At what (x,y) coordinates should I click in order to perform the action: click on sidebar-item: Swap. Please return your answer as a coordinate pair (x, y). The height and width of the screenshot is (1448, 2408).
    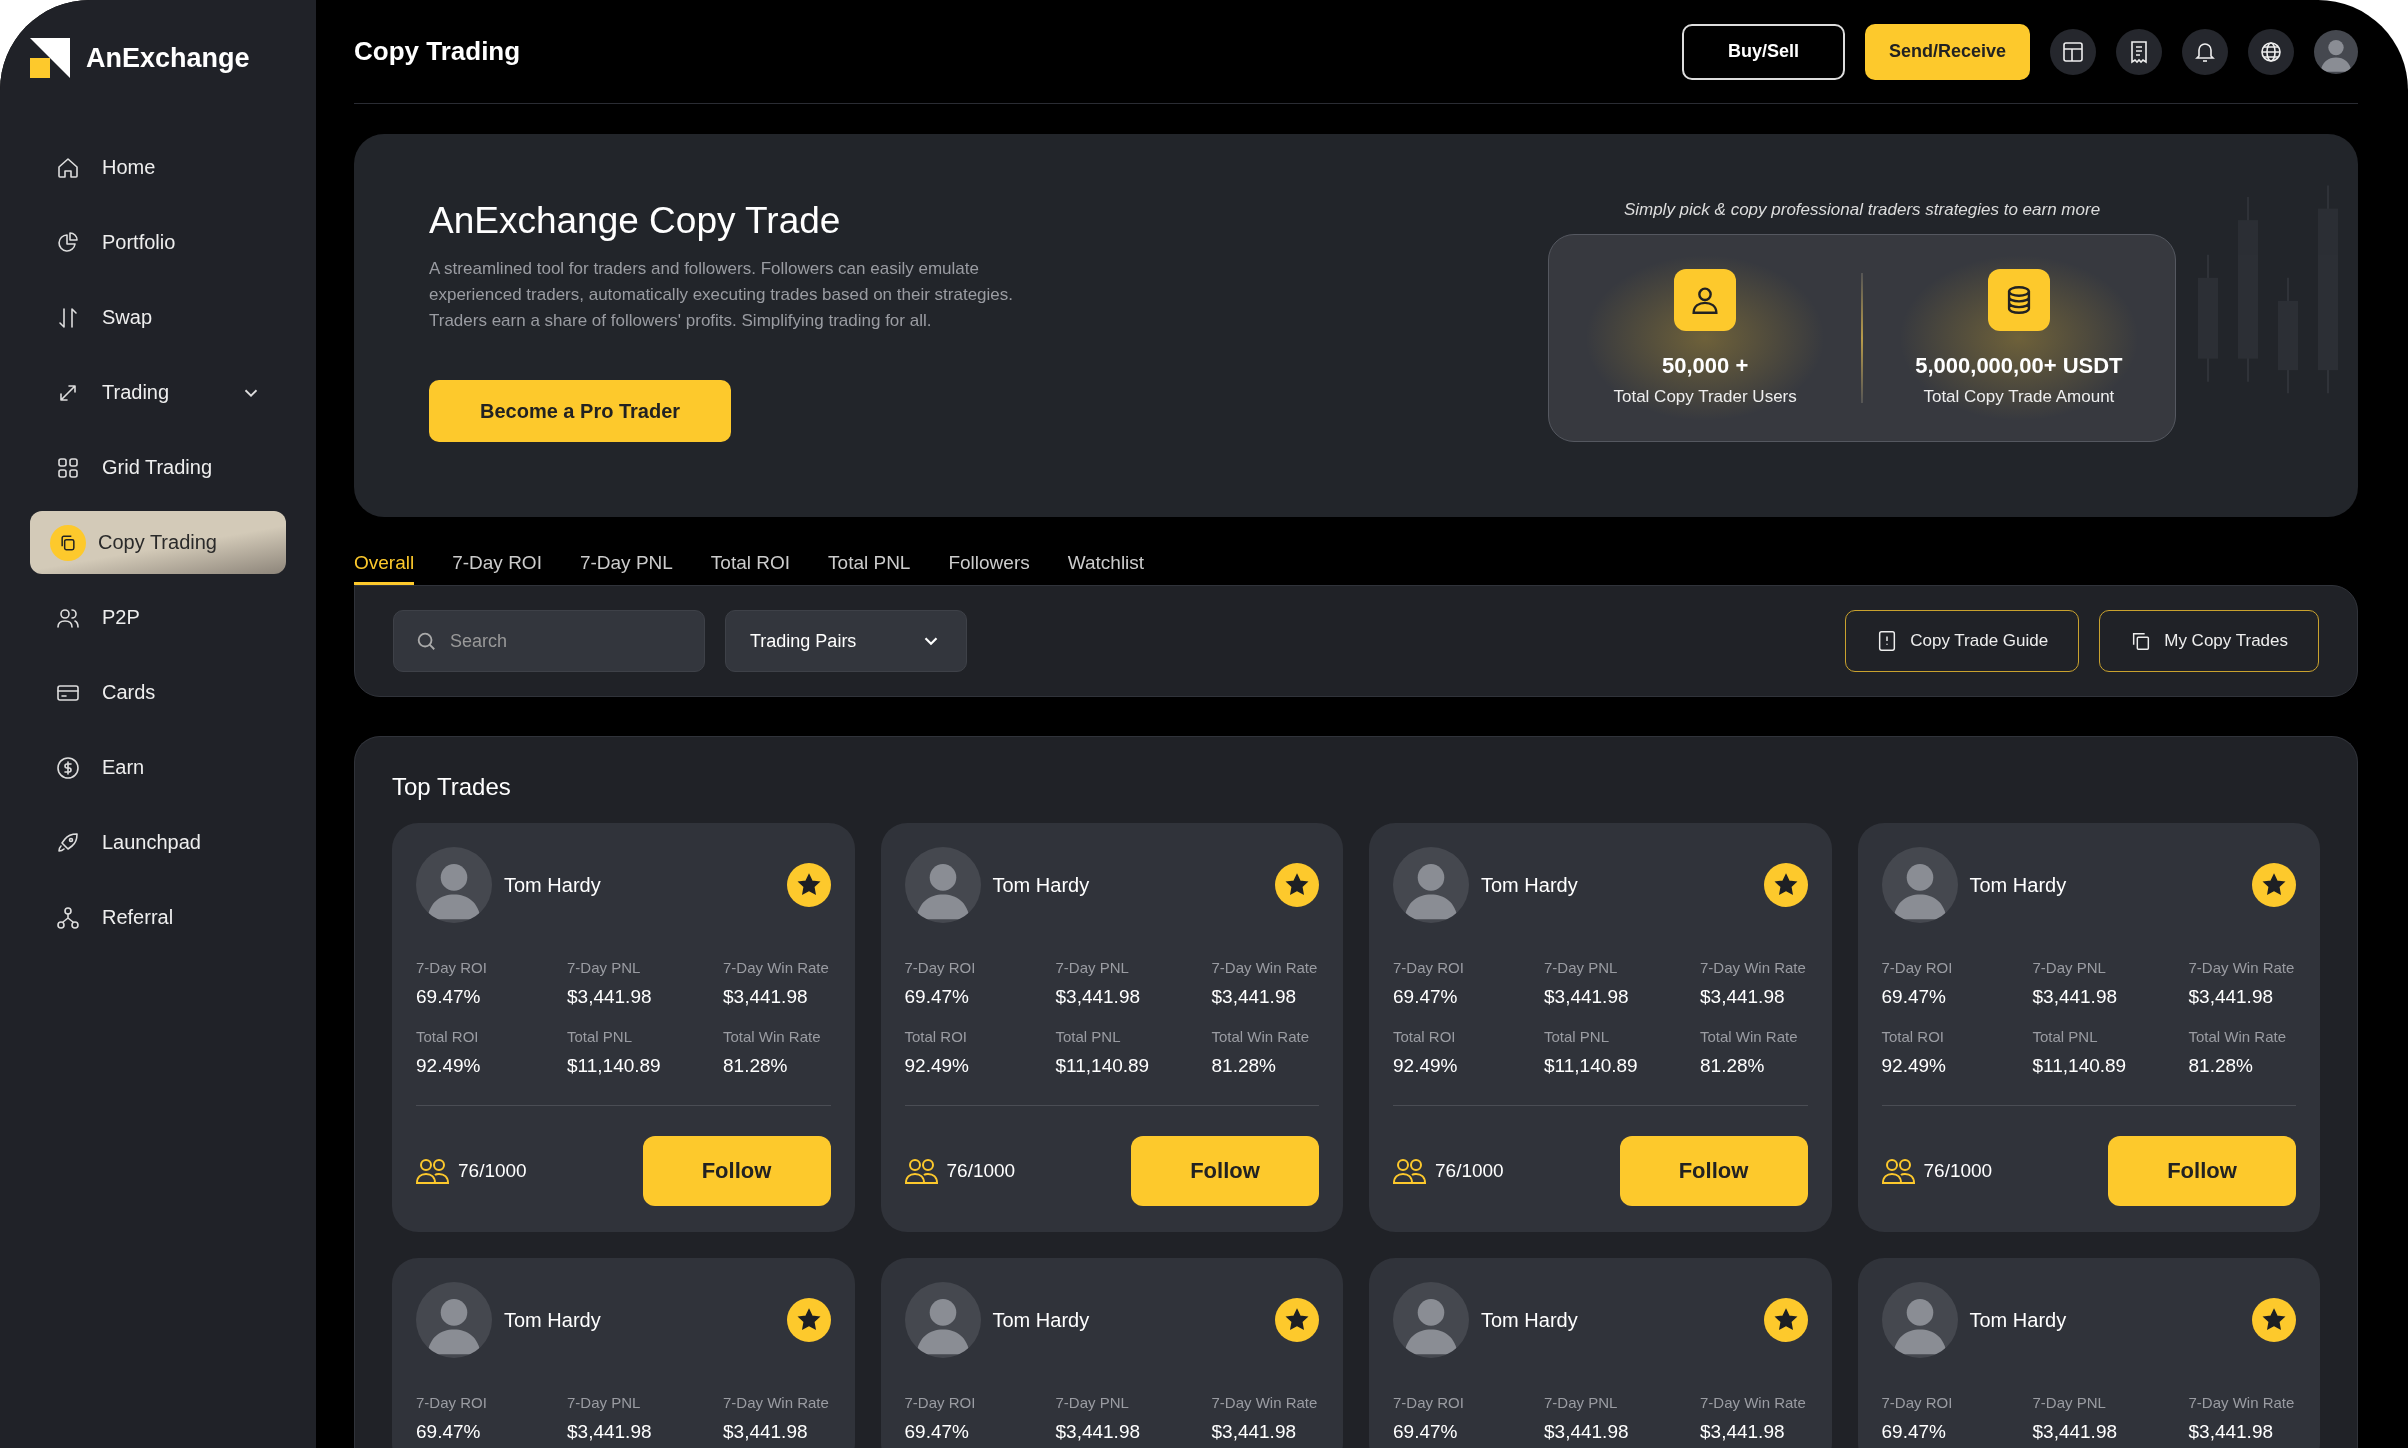
    Looking at the image, I should click on (158, 317).